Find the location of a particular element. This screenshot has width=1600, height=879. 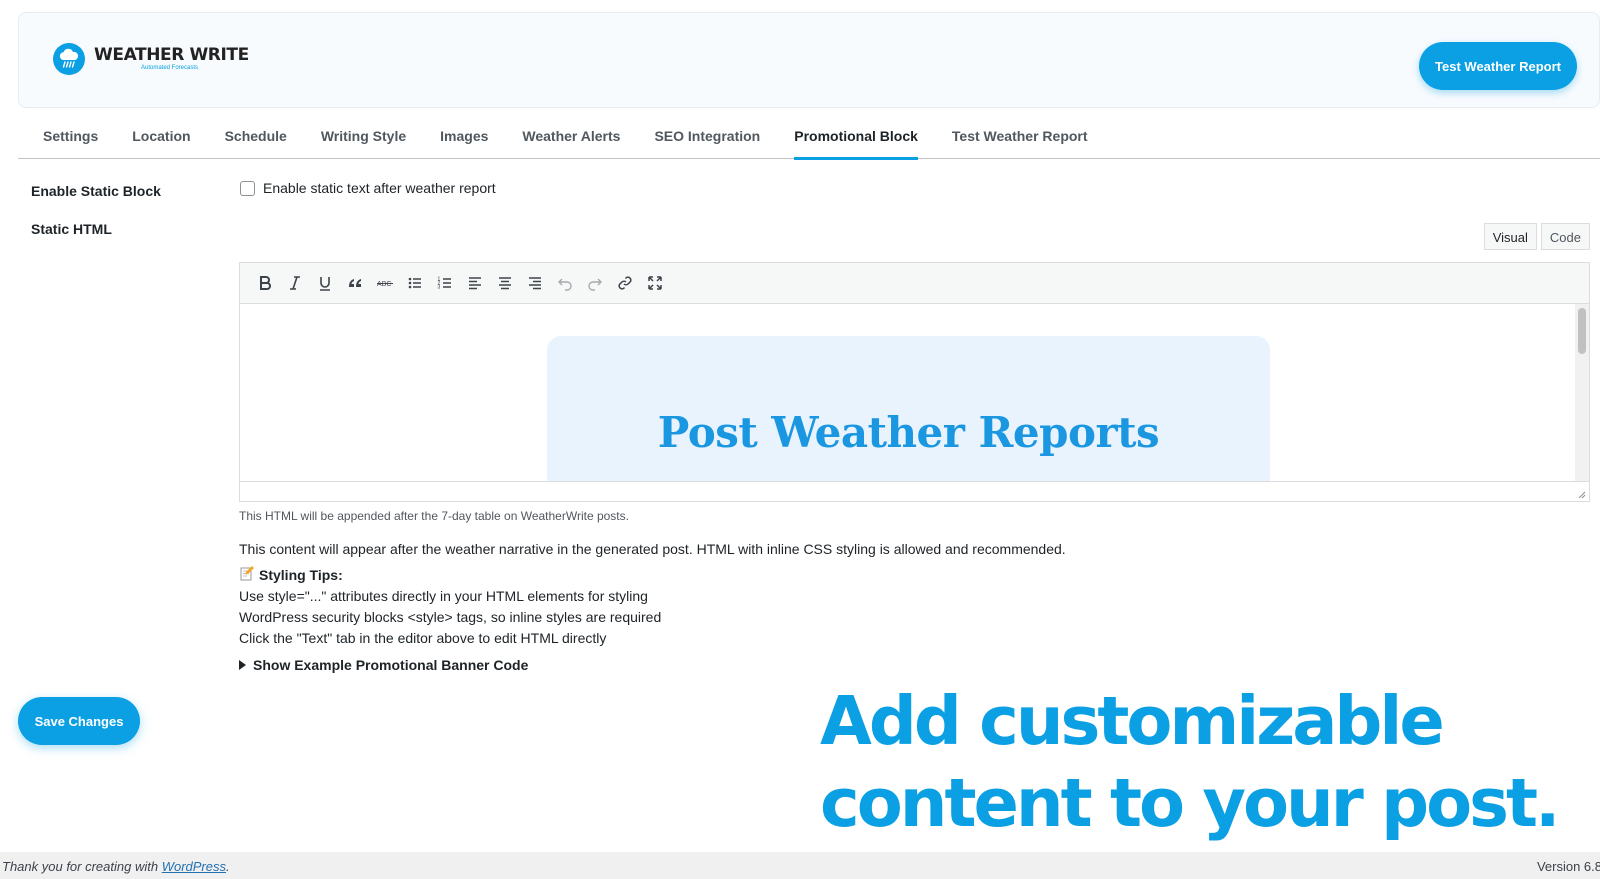

enable-static-block-label: Enable Static Block is located at coordinates (96, 191).